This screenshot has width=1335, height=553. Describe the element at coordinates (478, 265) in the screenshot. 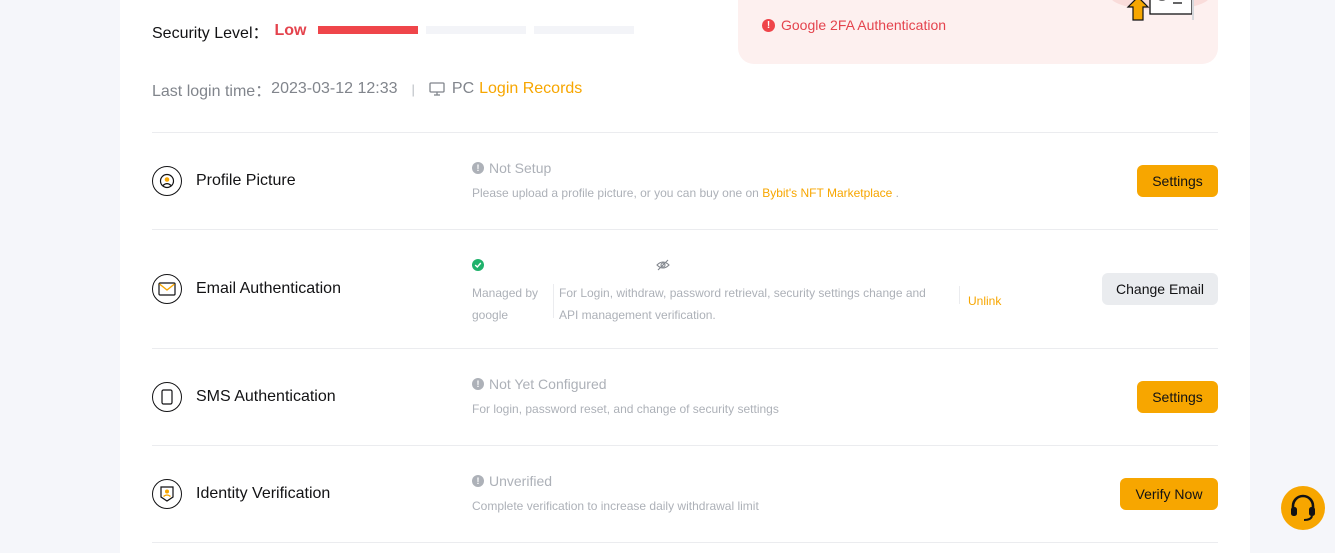

I see `check-icon` at that location.